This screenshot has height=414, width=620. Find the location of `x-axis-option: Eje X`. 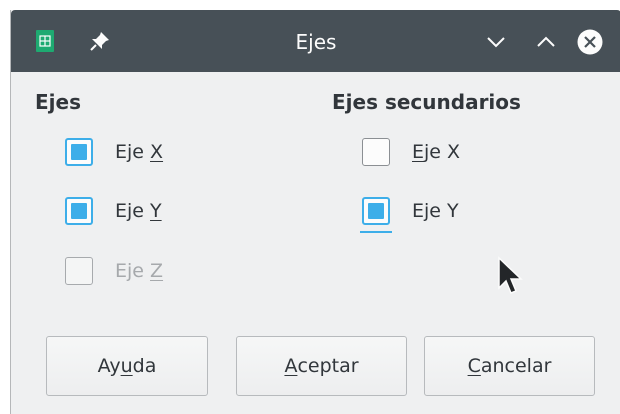

x-axis-option: Eje X is located at coordinates (114, 152).